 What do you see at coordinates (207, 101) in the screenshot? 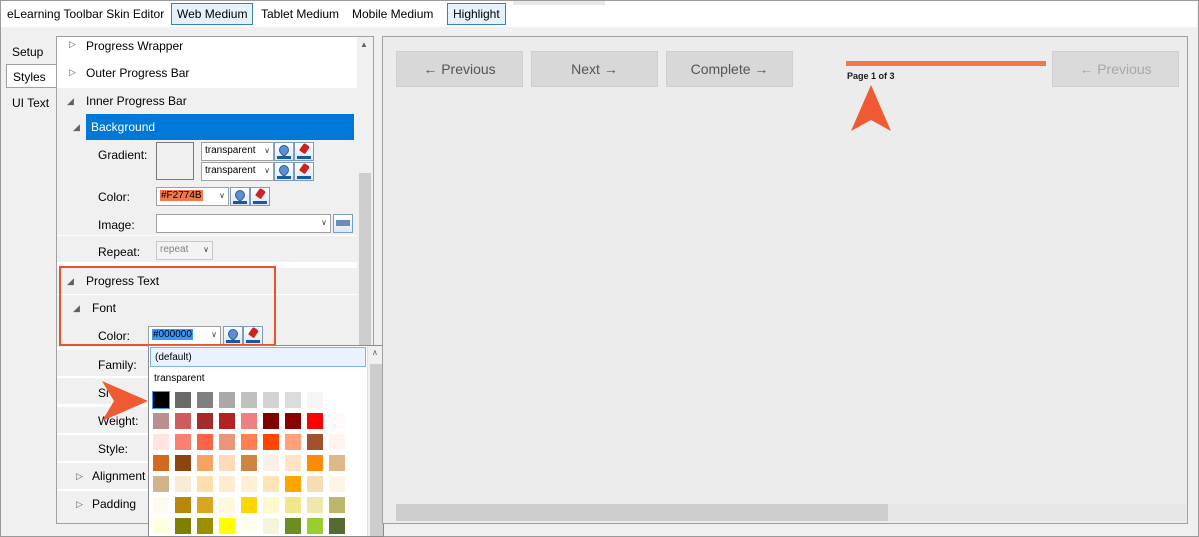
I see `tree-item-inner-progress-bar: ◢ Inner Progress Bar` at bounding box center [207, 101].